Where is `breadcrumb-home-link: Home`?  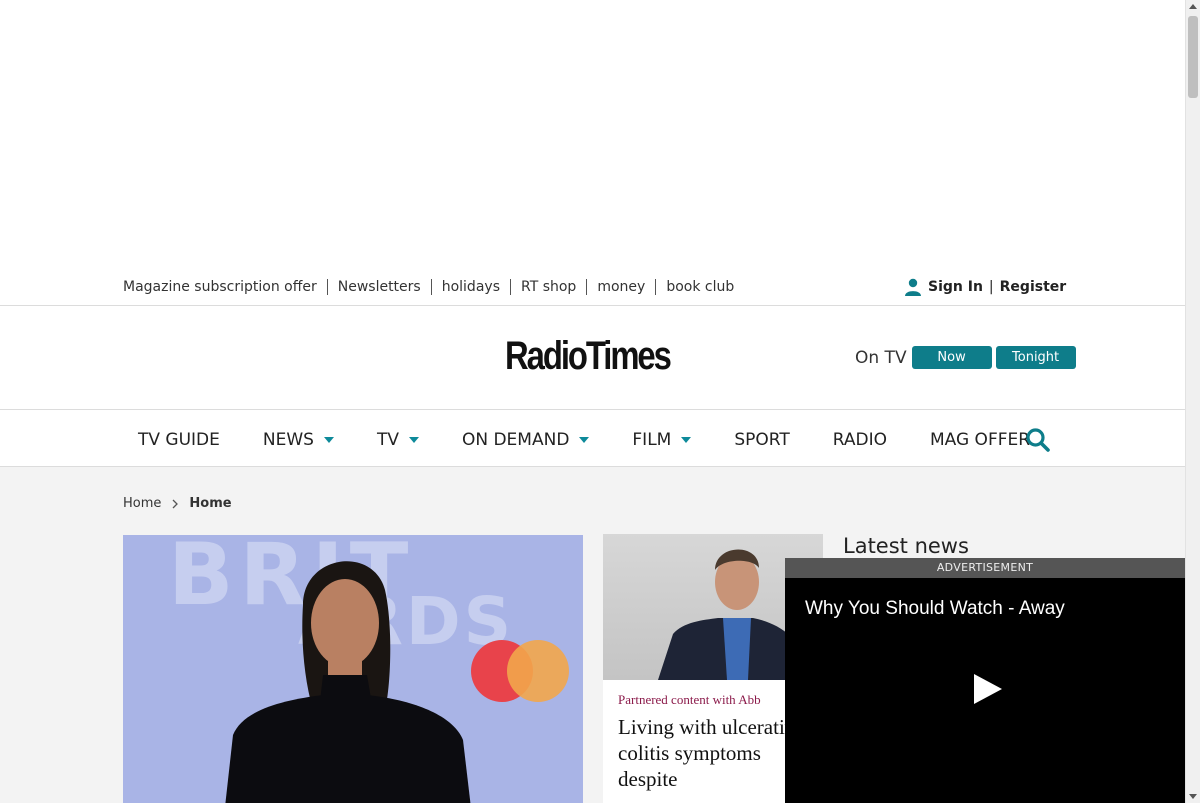
breadcrumb-home-link: Home is located at coordinates (142, 503).